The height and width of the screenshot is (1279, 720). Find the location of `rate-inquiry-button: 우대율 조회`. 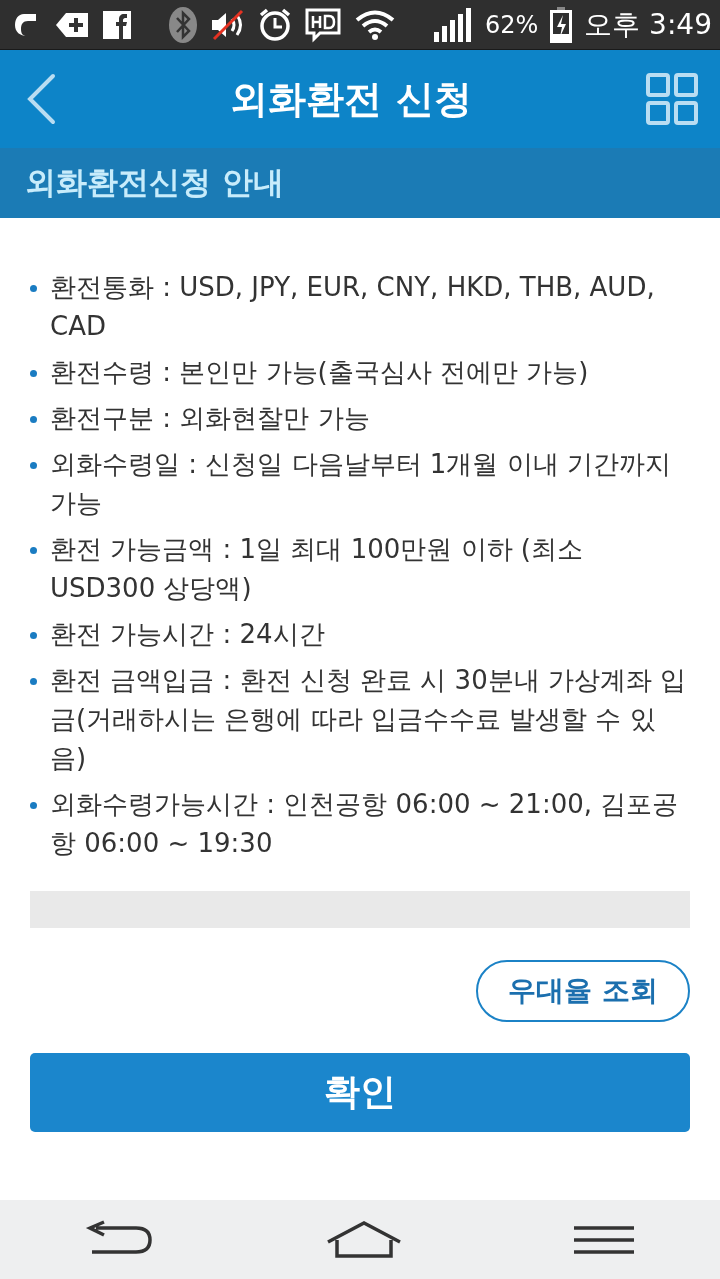

rate-inquiry-button: 우대율 조회 is located at coordinates (583, 991).